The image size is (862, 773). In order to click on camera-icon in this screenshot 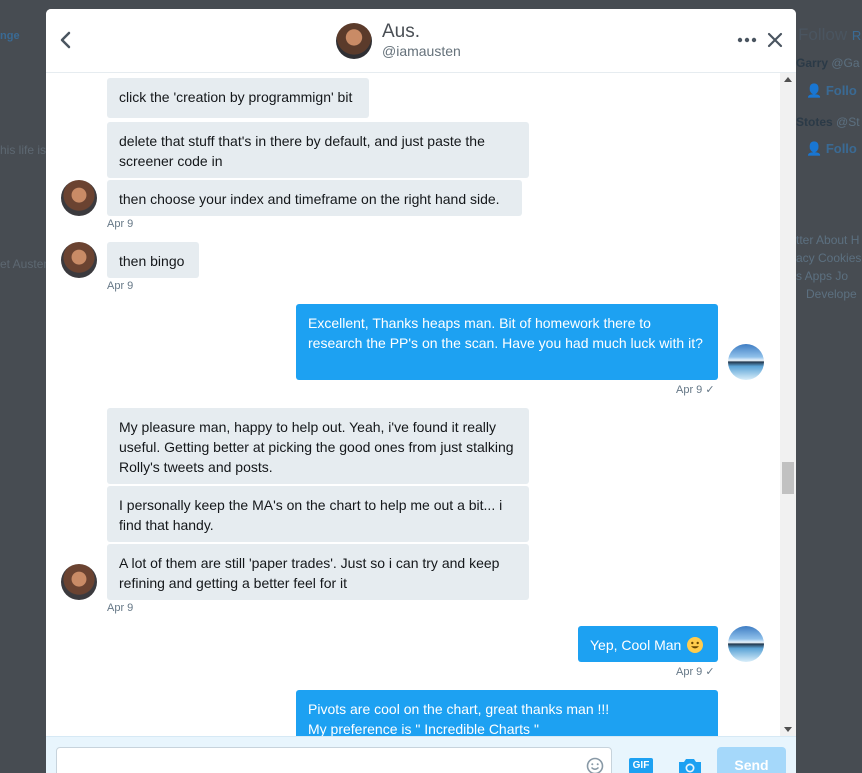, I will do `click(690, 766)`.